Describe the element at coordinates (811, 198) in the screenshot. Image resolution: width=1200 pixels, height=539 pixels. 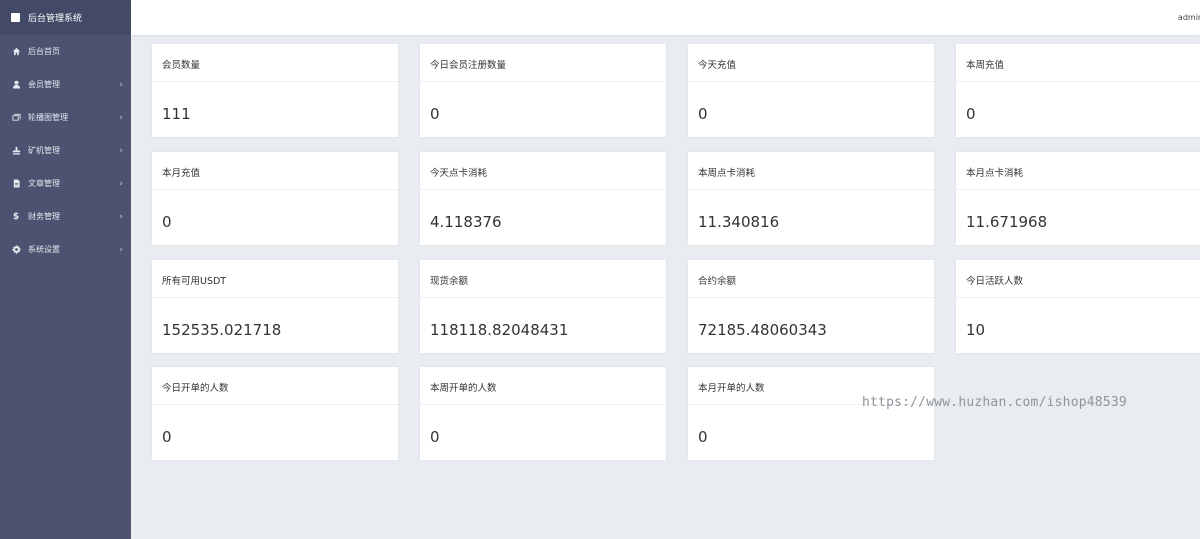
I see `stat-card-week-points: 本周点卡消耗 11.340816` at that location.